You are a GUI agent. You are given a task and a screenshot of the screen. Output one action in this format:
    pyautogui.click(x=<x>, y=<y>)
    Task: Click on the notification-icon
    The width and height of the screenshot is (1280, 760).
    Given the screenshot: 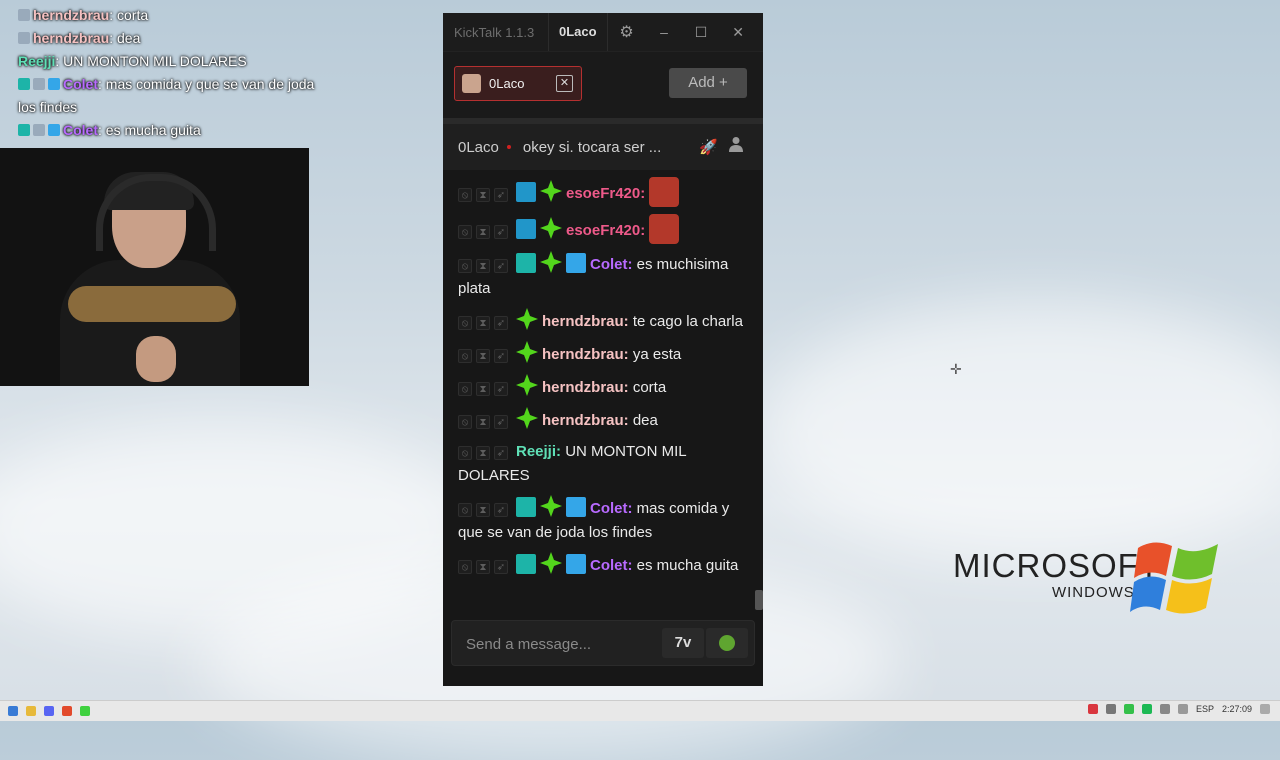 What is the action you would take?
    pyautogui.click(x=1265, y=709)
    